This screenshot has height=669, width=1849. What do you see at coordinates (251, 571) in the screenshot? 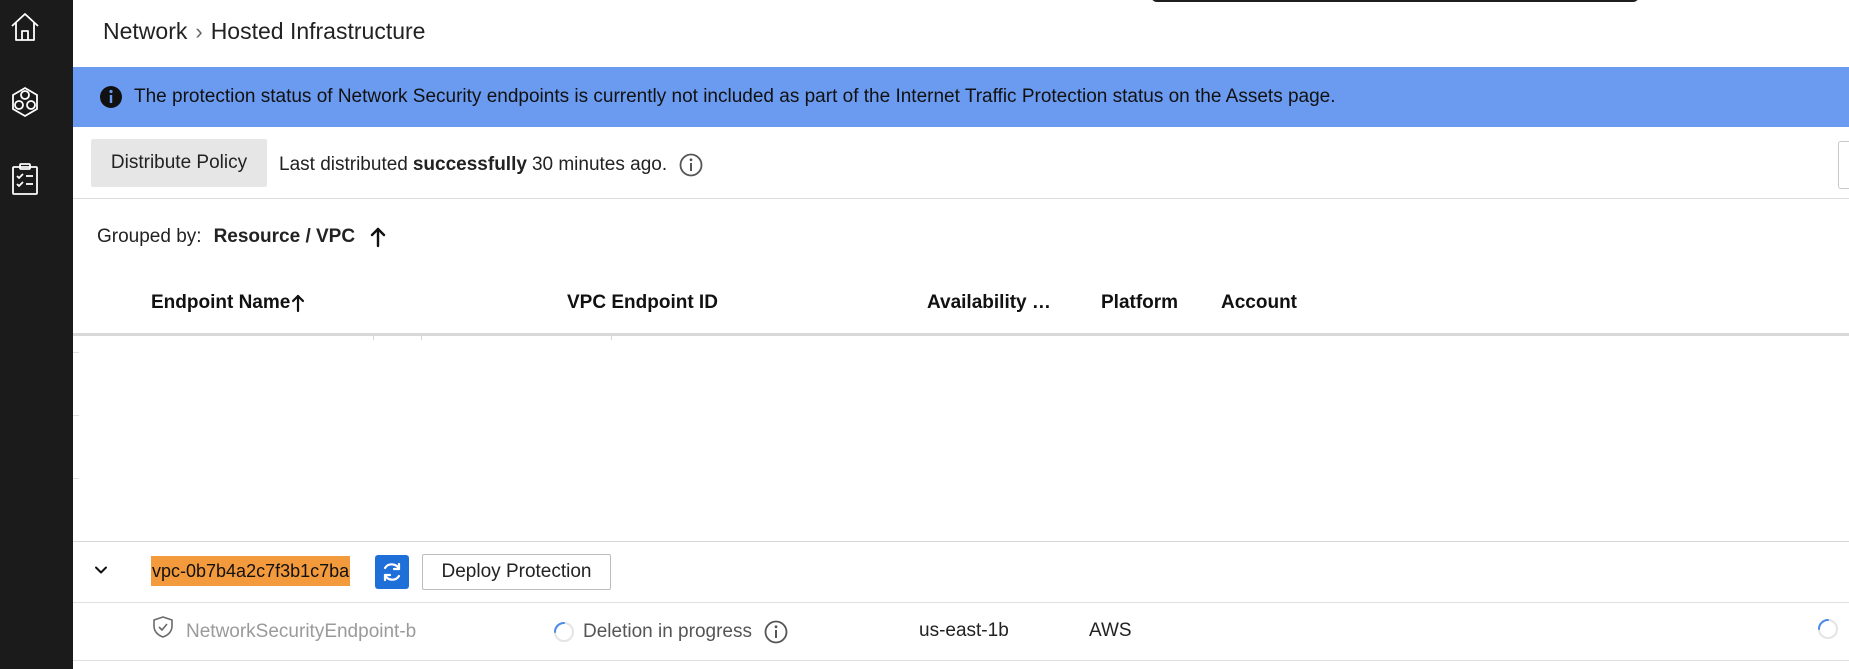
I see `vpc-id-label: vpc-0b7b4a2c7f3b1c7ba` at bounding box center [251, 571].